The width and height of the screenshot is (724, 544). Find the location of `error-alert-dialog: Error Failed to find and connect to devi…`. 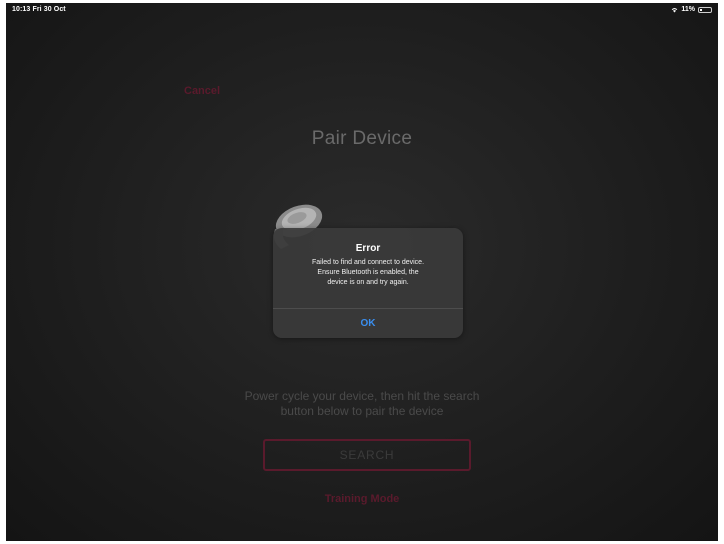

error-alert-dialog: Error Failed to find and connect to devi… is located at coordinates (368, 283).